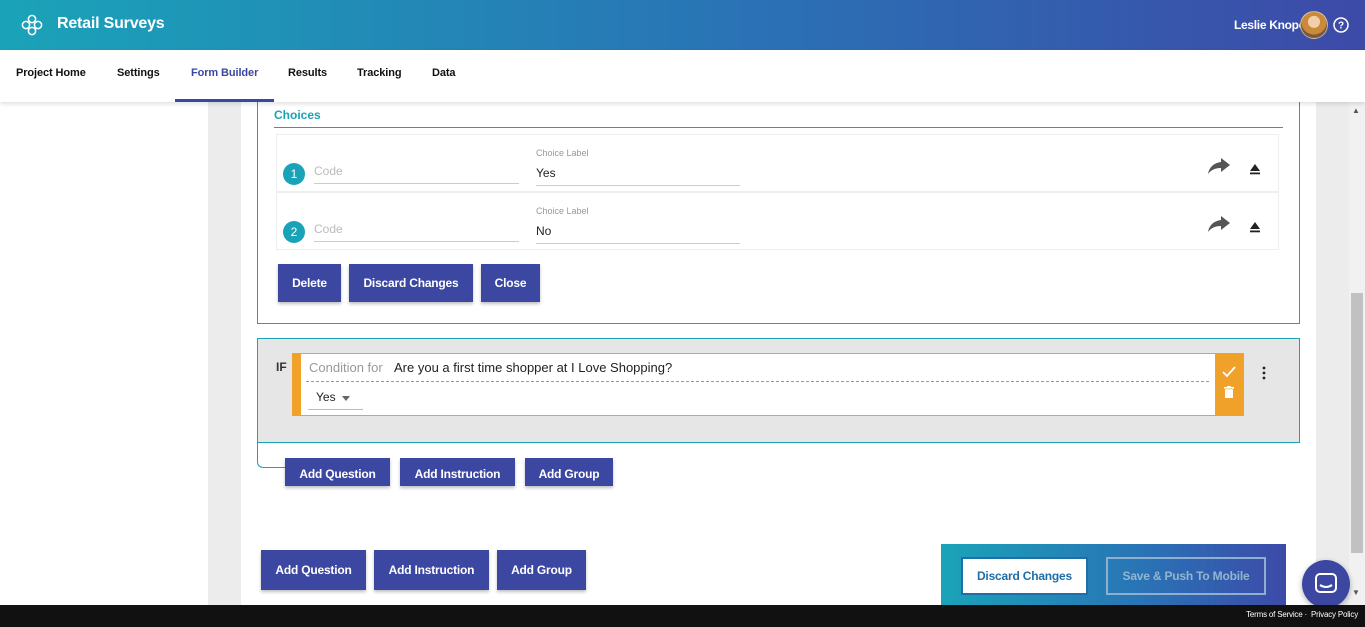 Image resolution: width=1365 pixels, height=627 pixels. Describe the element at coordinates (1357, 423) in the screenshot. I see `scrollbar-thumb` at that location.